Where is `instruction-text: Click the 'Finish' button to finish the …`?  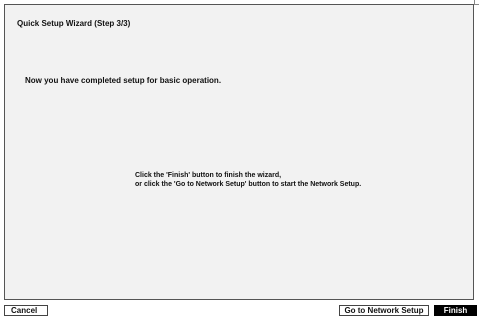 instruction-text: Click the 'Finish' button to finish the … is located at coordinates (248, 180).